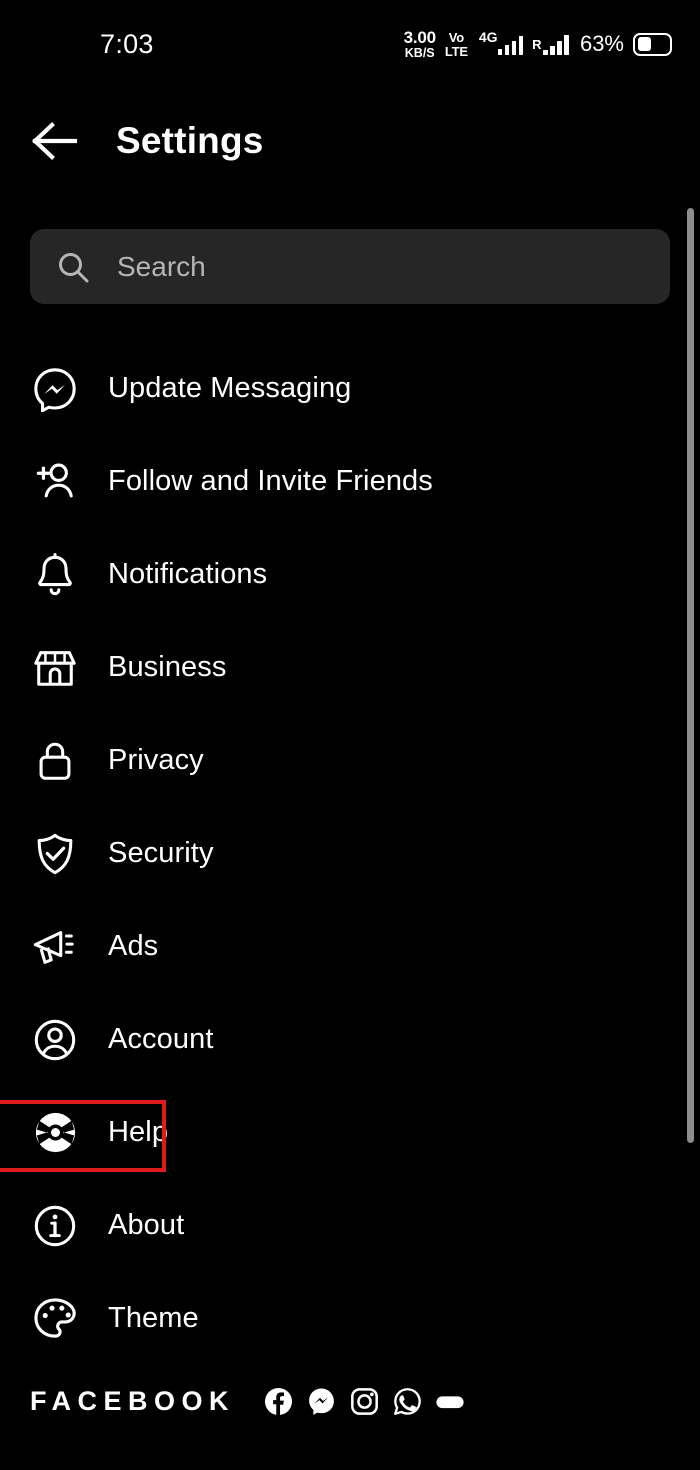 This screenshot has height=1470, width=700. What do you see at coordinates (74, 267) in the screenshot?
I see `search-icon` at bounding box center [74, 267].